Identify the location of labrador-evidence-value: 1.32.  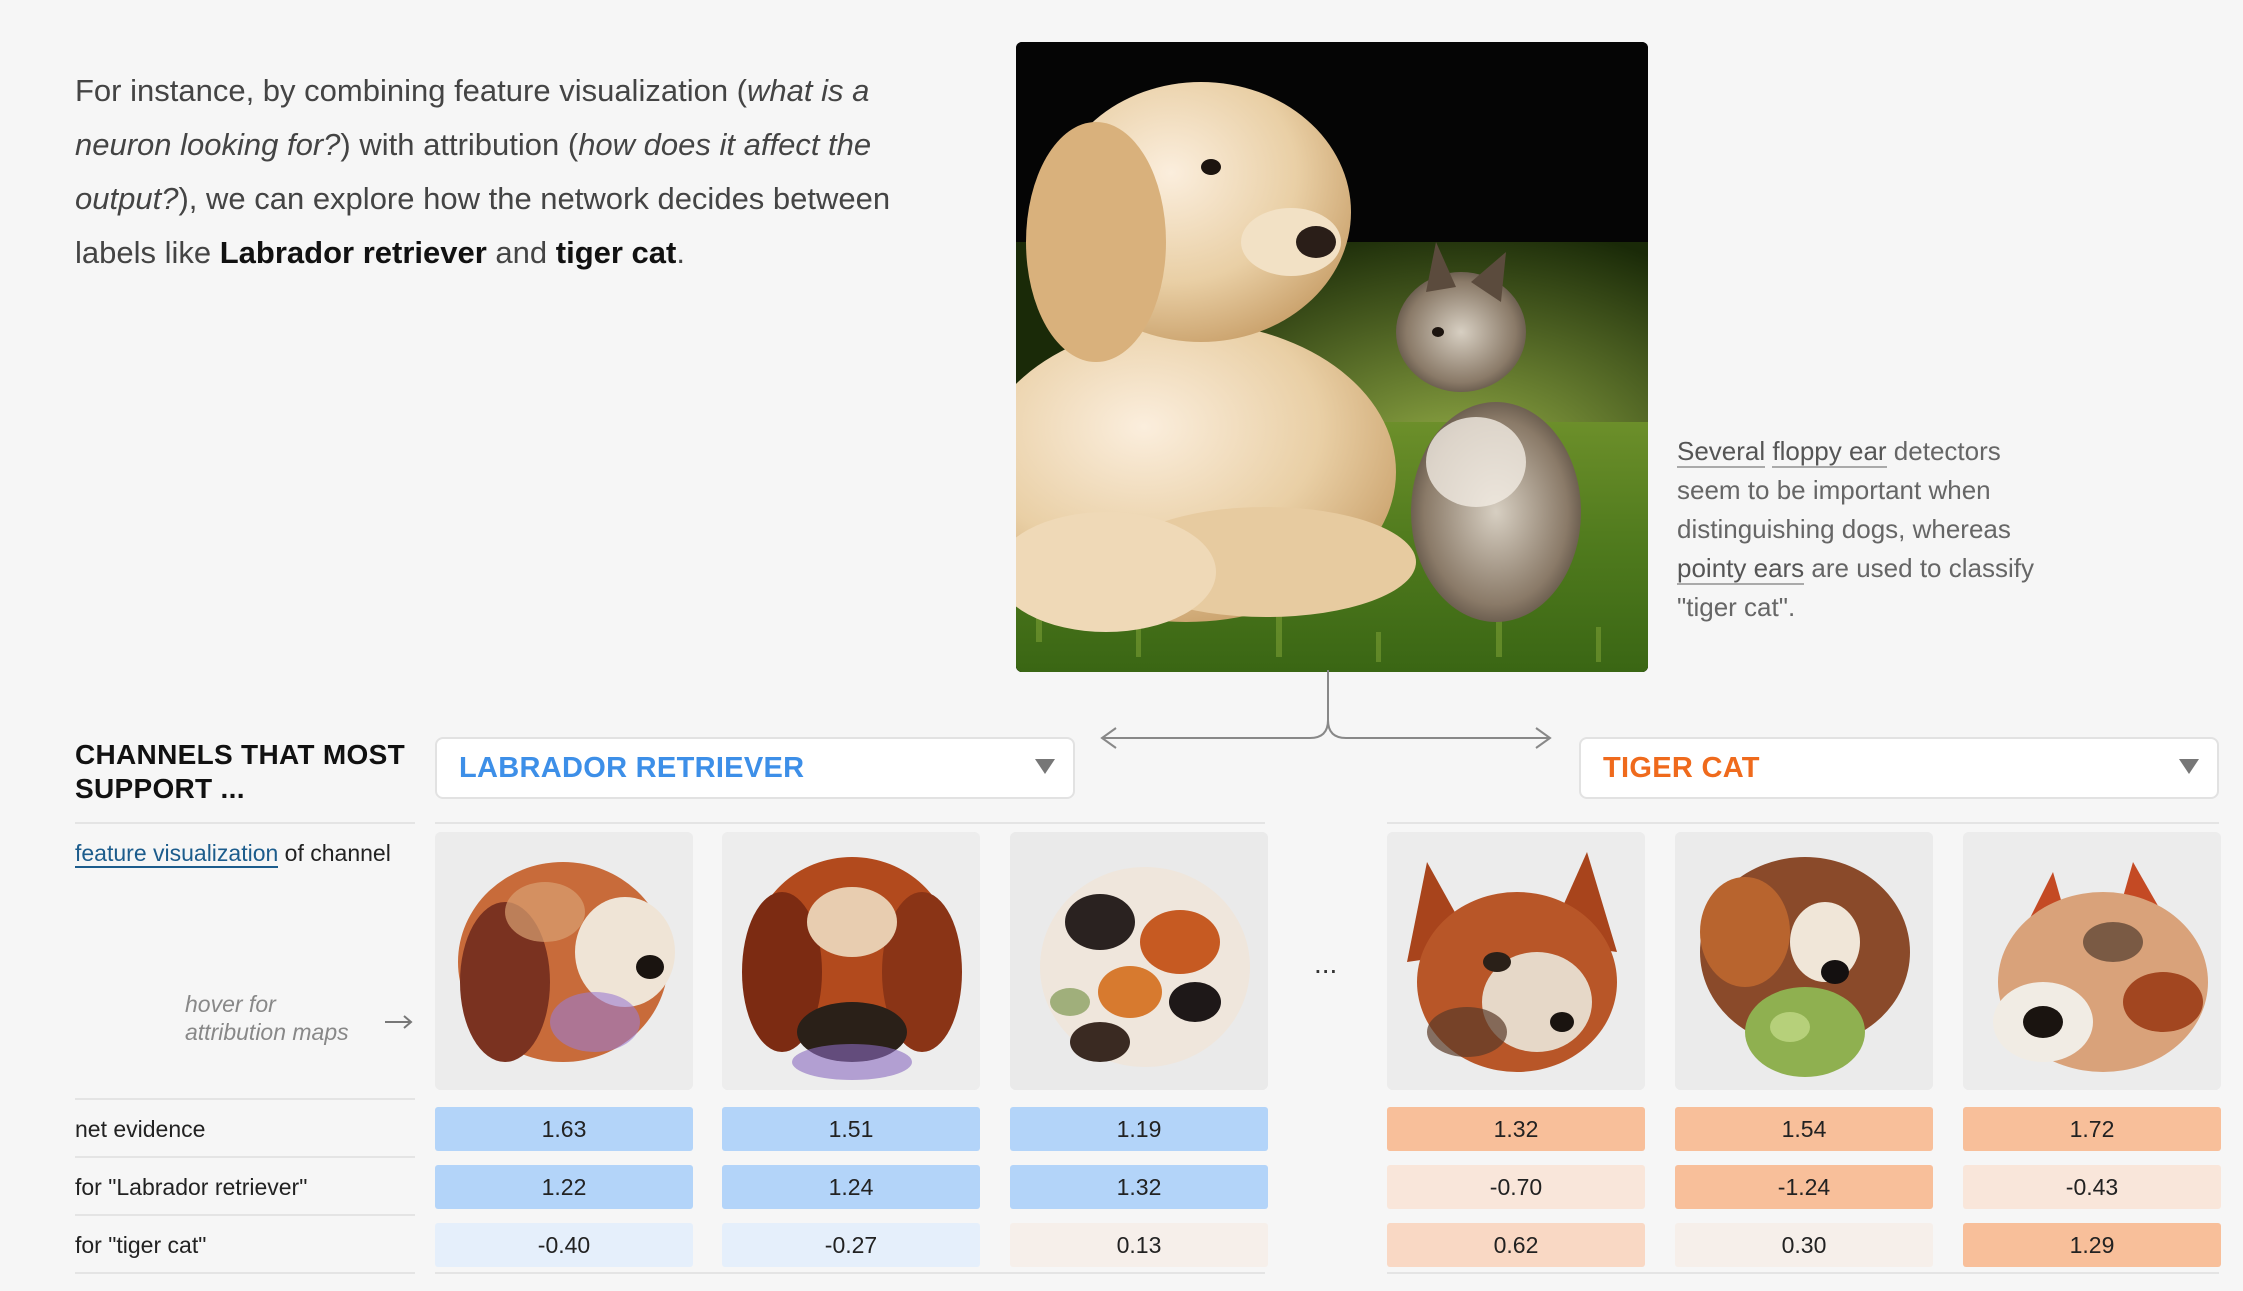
(1139, 1187).